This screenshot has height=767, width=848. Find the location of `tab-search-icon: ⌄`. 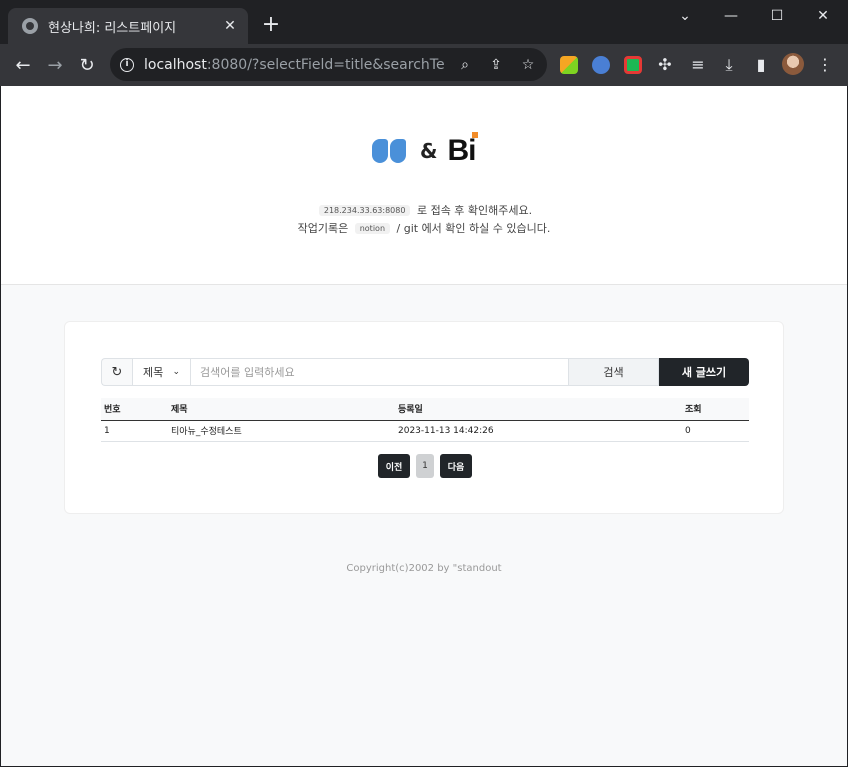

tab-search-icon: ⌄ is located at coordinates (685, 16).